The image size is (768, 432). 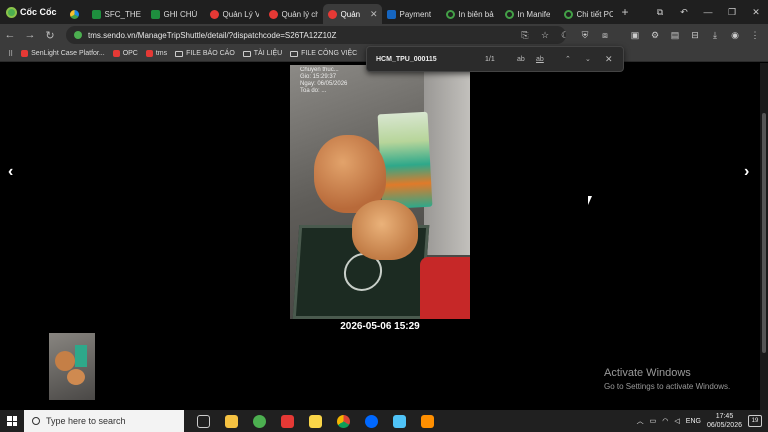 What do you see at coordinates (259, 421) in the screenshot?
I see `coccoc-taskbar-button` at bounding box center [259, 421].